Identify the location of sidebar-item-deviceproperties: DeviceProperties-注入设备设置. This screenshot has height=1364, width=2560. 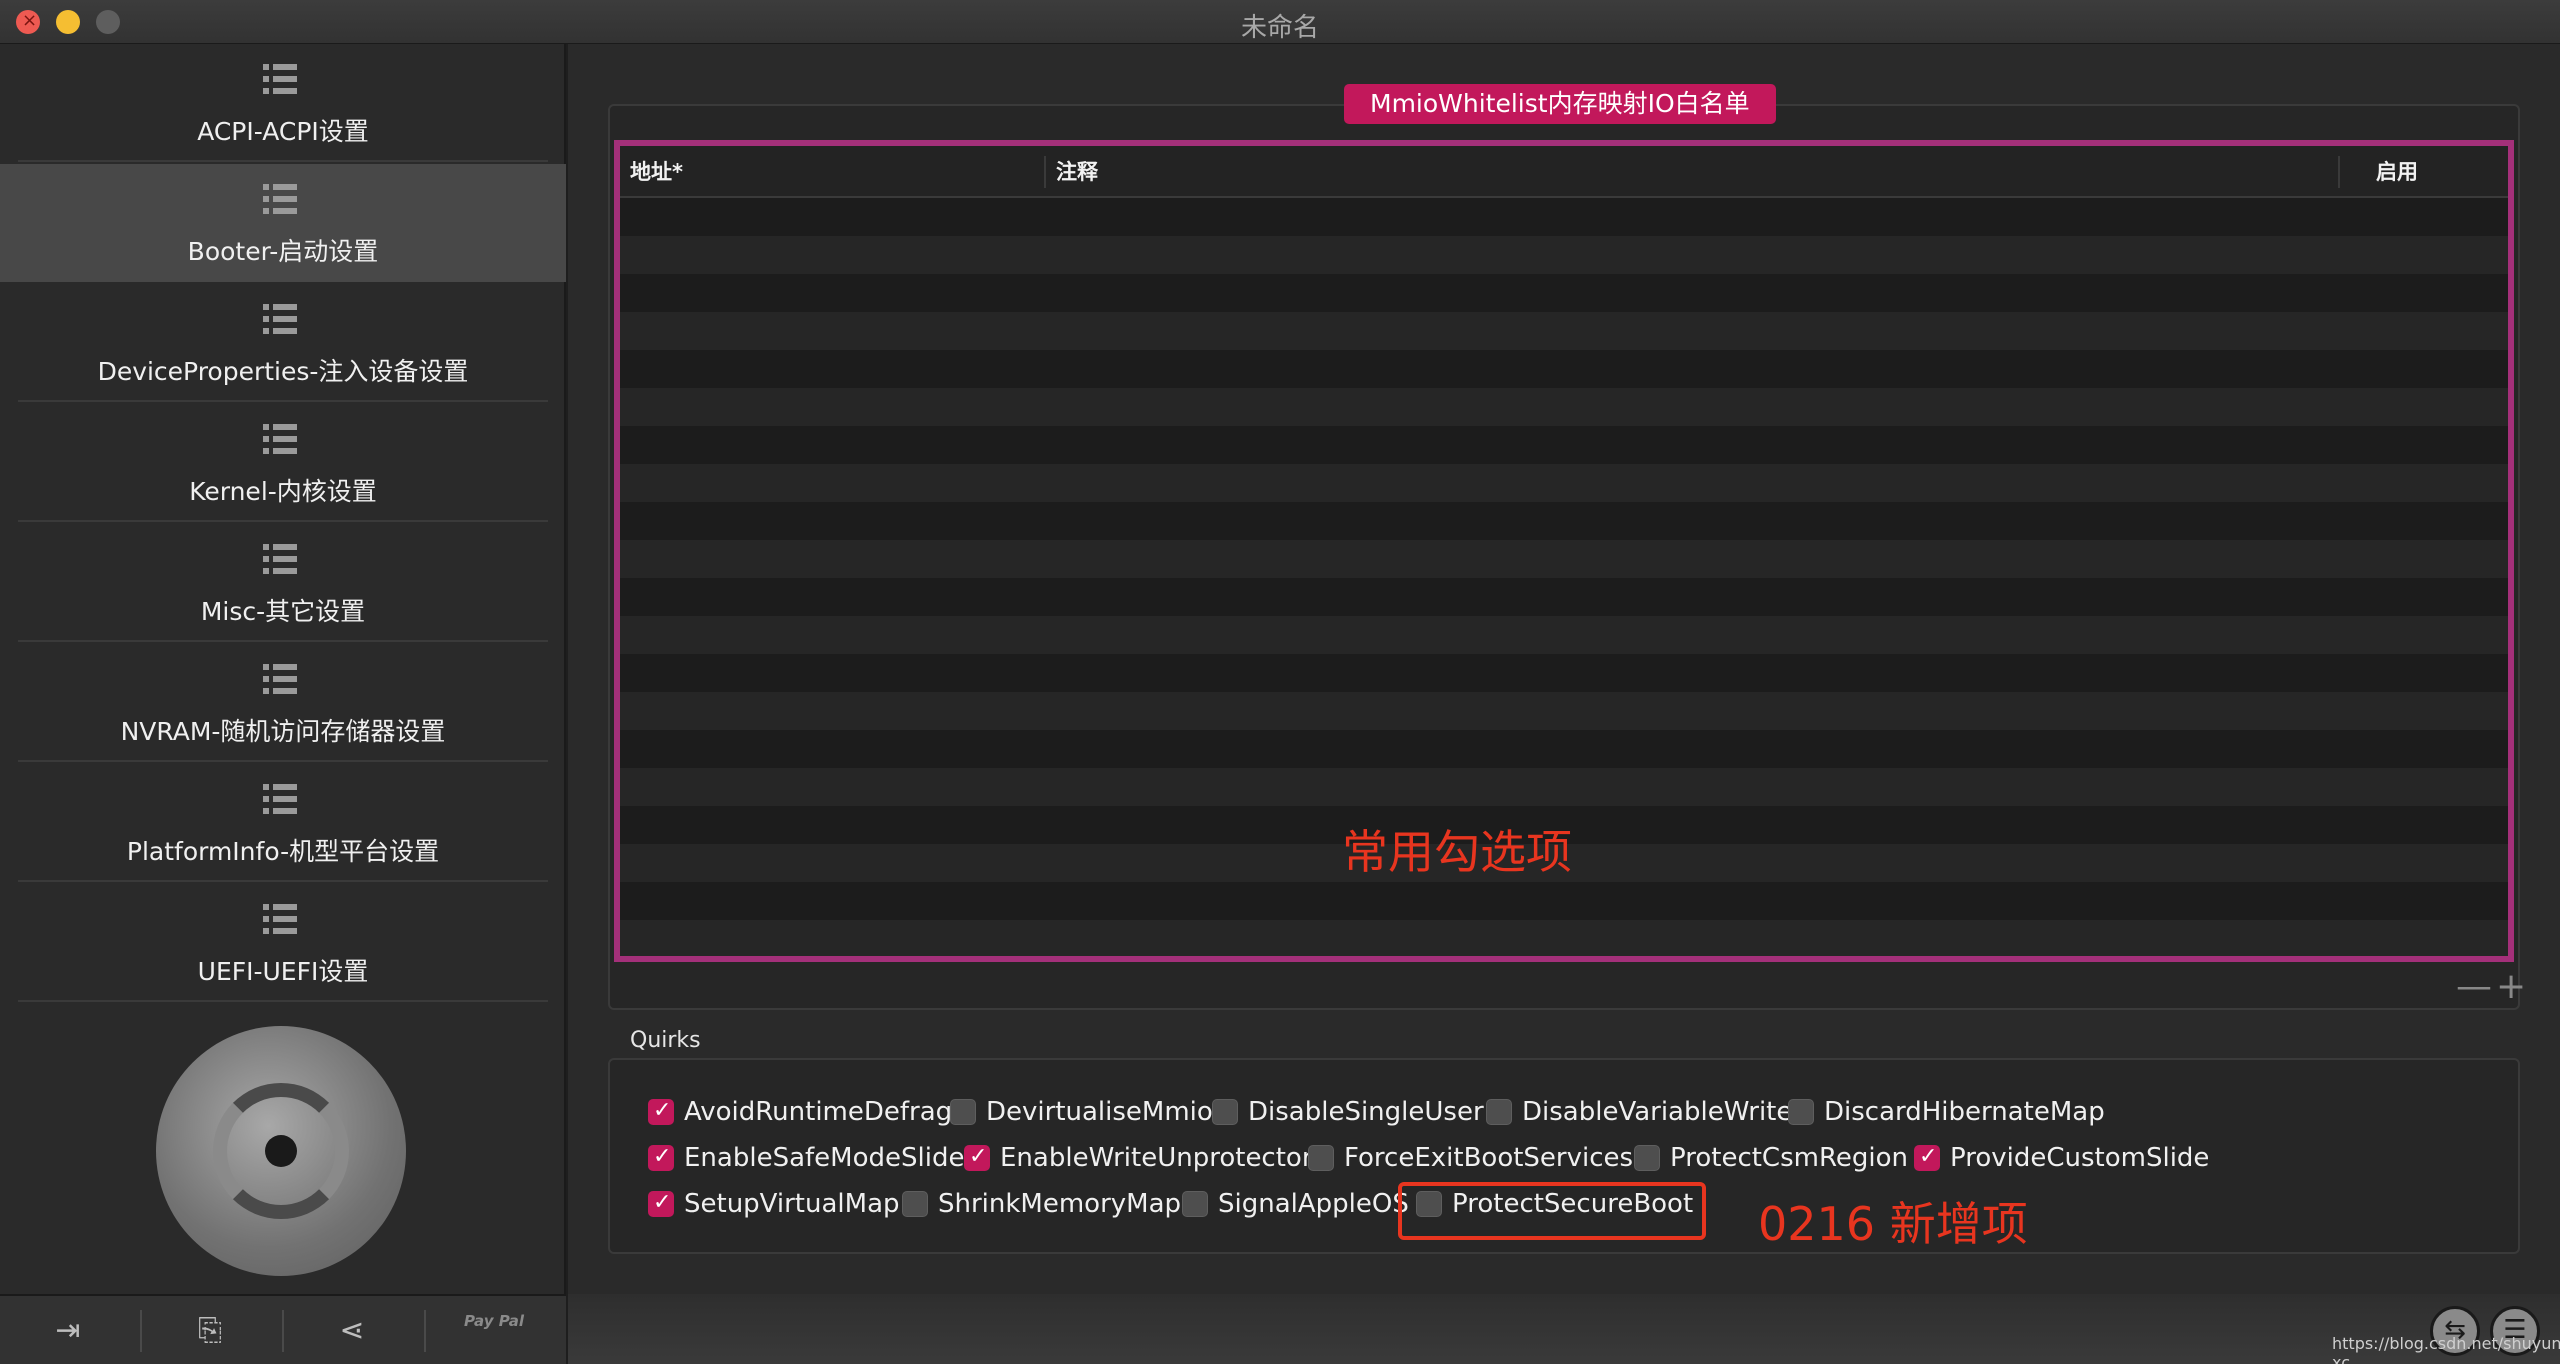
(283, 343).